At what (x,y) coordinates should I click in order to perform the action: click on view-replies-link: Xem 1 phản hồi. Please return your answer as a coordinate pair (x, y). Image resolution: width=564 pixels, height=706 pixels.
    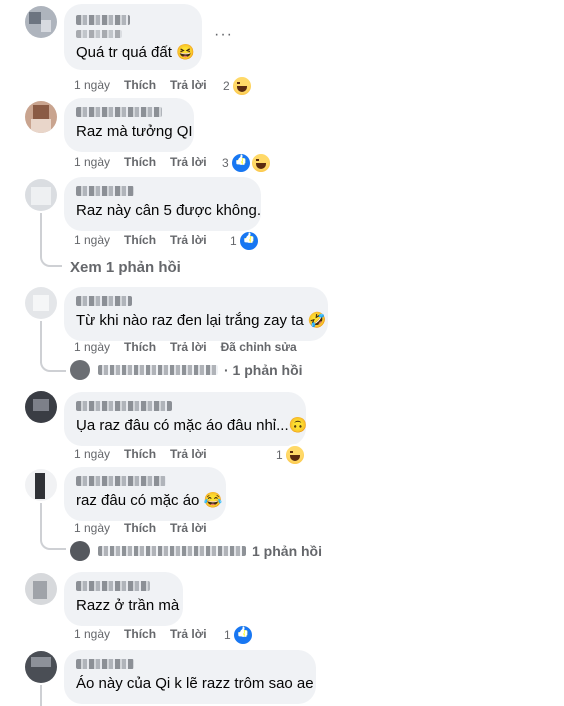
    Looking at the image, I should click on (125, 267).